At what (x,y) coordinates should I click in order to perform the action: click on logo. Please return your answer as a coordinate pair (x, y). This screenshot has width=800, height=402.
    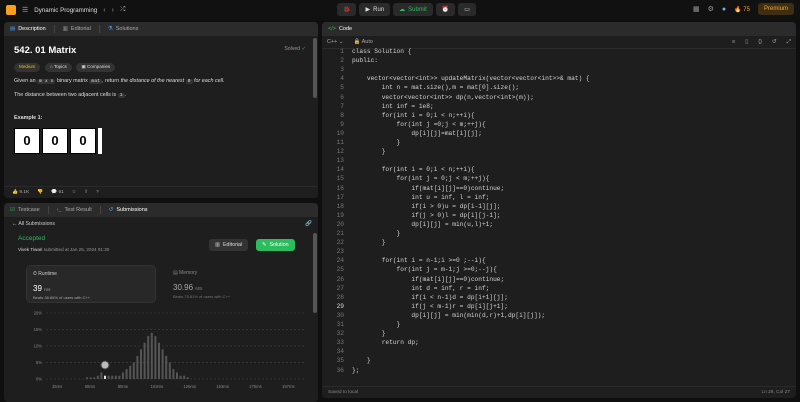
    Looking at the image, I should click on (11, 10).